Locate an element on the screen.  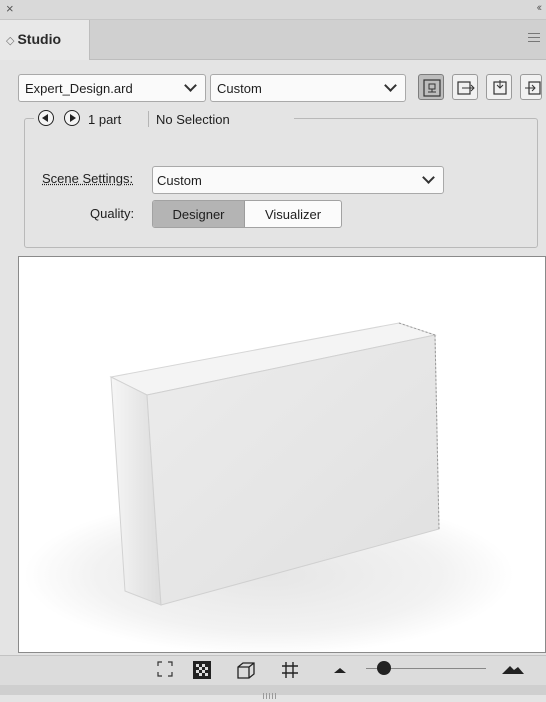
quality-designer-button: Designer is located at coordinates (199, 214).